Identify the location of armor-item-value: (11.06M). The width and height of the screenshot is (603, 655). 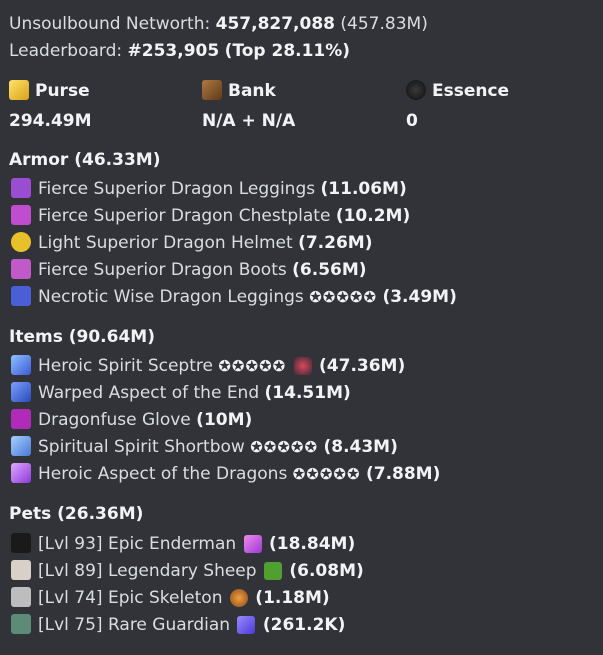
(363, 189).